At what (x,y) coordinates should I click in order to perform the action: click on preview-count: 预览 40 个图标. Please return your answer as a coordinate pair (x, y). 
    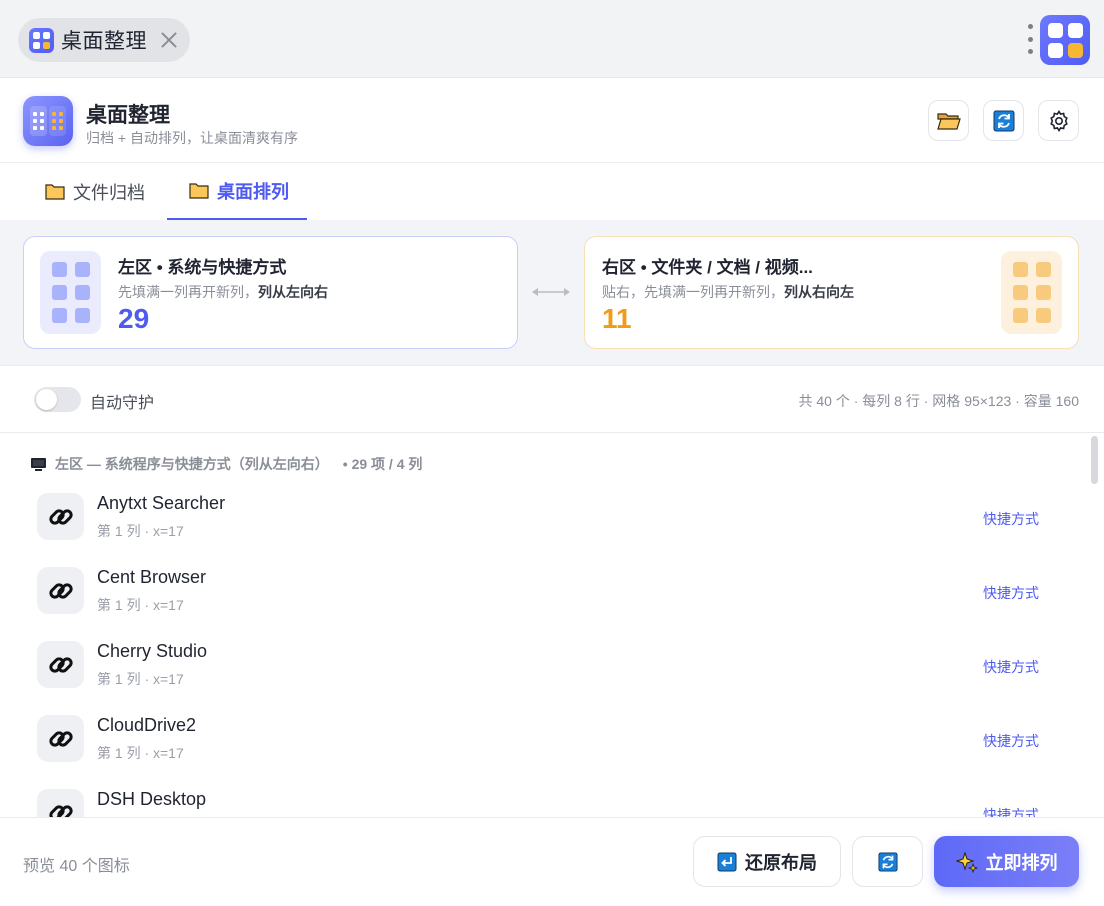
    Looking at the image, I should click on (76, 866).